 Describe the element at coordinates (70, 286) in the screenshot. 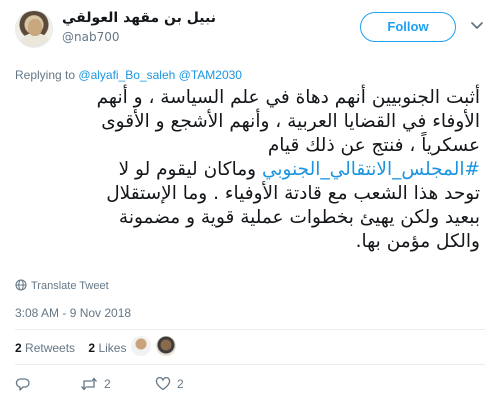

I see `translate-label: Translate Tweet` at that location.